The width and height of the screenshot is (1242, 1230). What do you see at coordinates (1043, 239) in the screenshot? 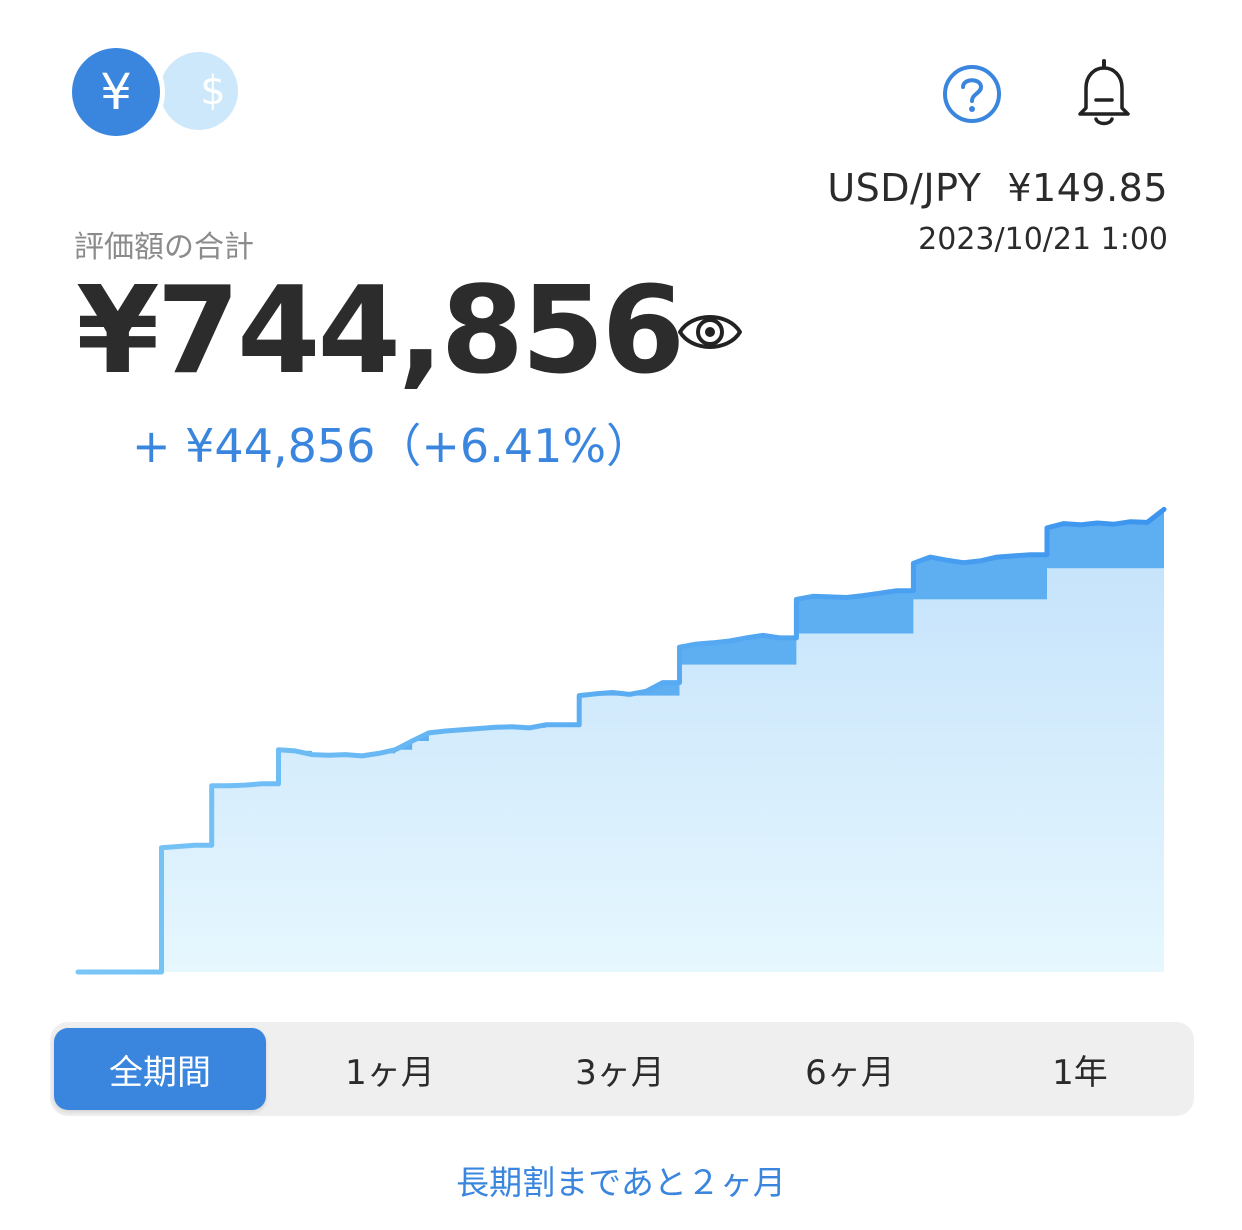
I see `fx-timestamp: 2023/10/21 1:00` at bounding box center [1043, 239].